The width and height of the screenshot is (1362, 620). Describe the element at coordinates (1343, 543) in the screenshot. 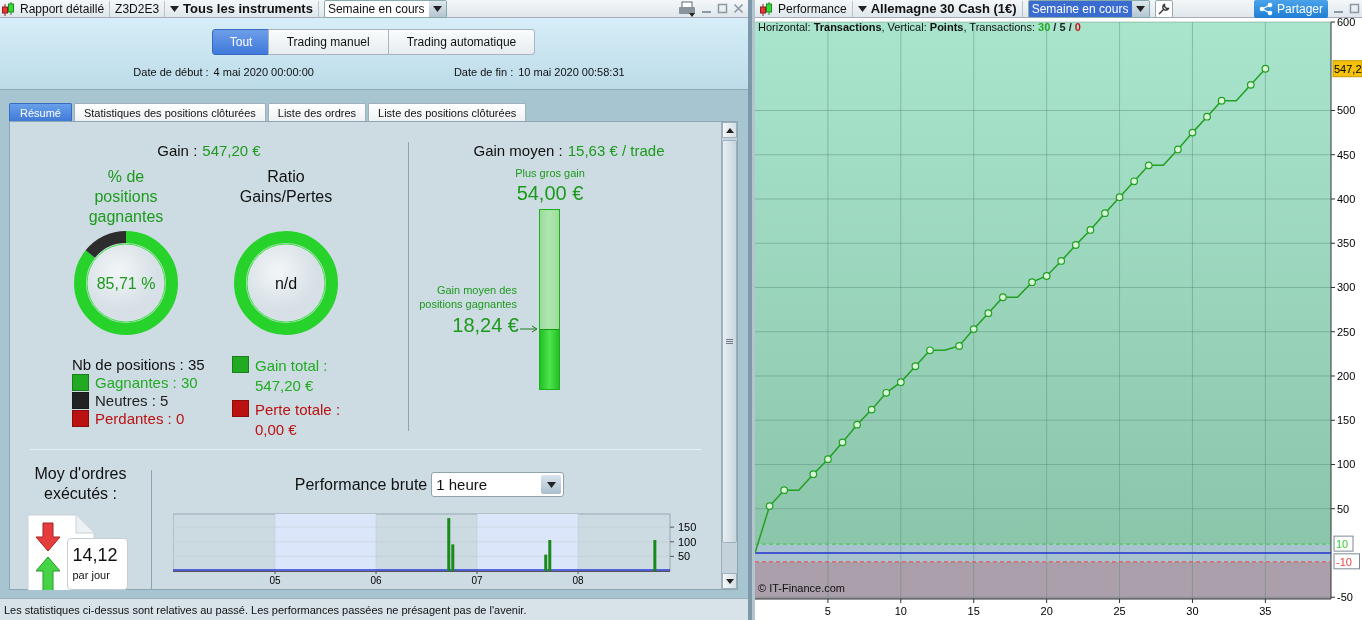

I see `threshold-tag: 10` at that location.